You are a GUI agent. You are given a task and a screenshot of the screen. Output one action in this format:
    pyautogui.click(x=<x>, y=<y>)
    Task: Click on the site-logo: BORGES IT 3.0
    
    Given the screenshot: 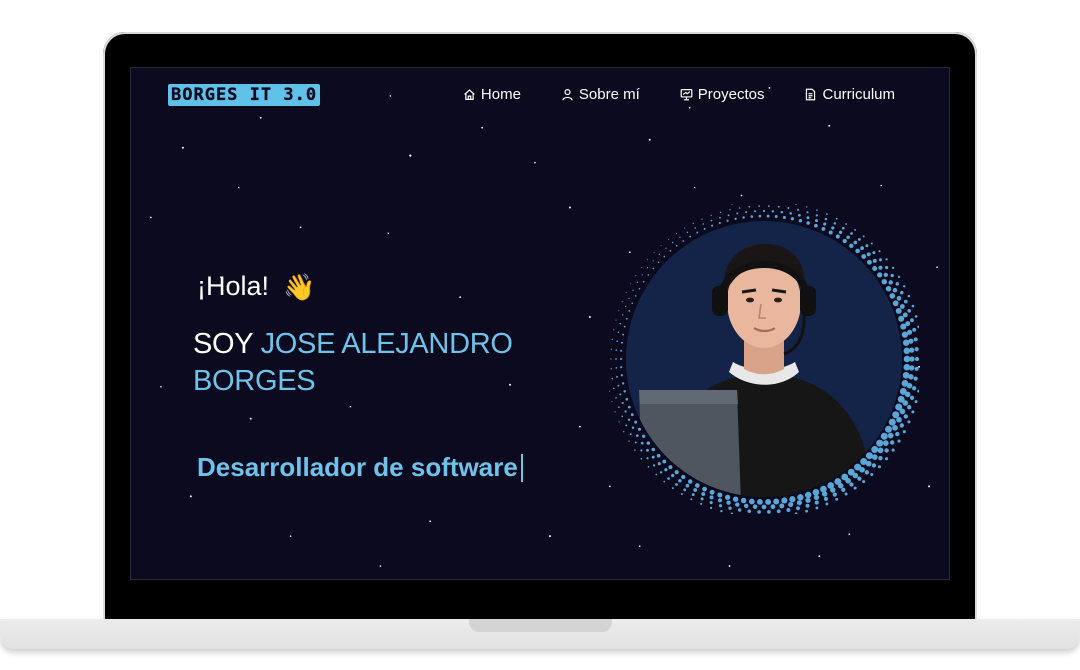 What is the action you would take?
    pyautogui.click(x=244, y=95)
    